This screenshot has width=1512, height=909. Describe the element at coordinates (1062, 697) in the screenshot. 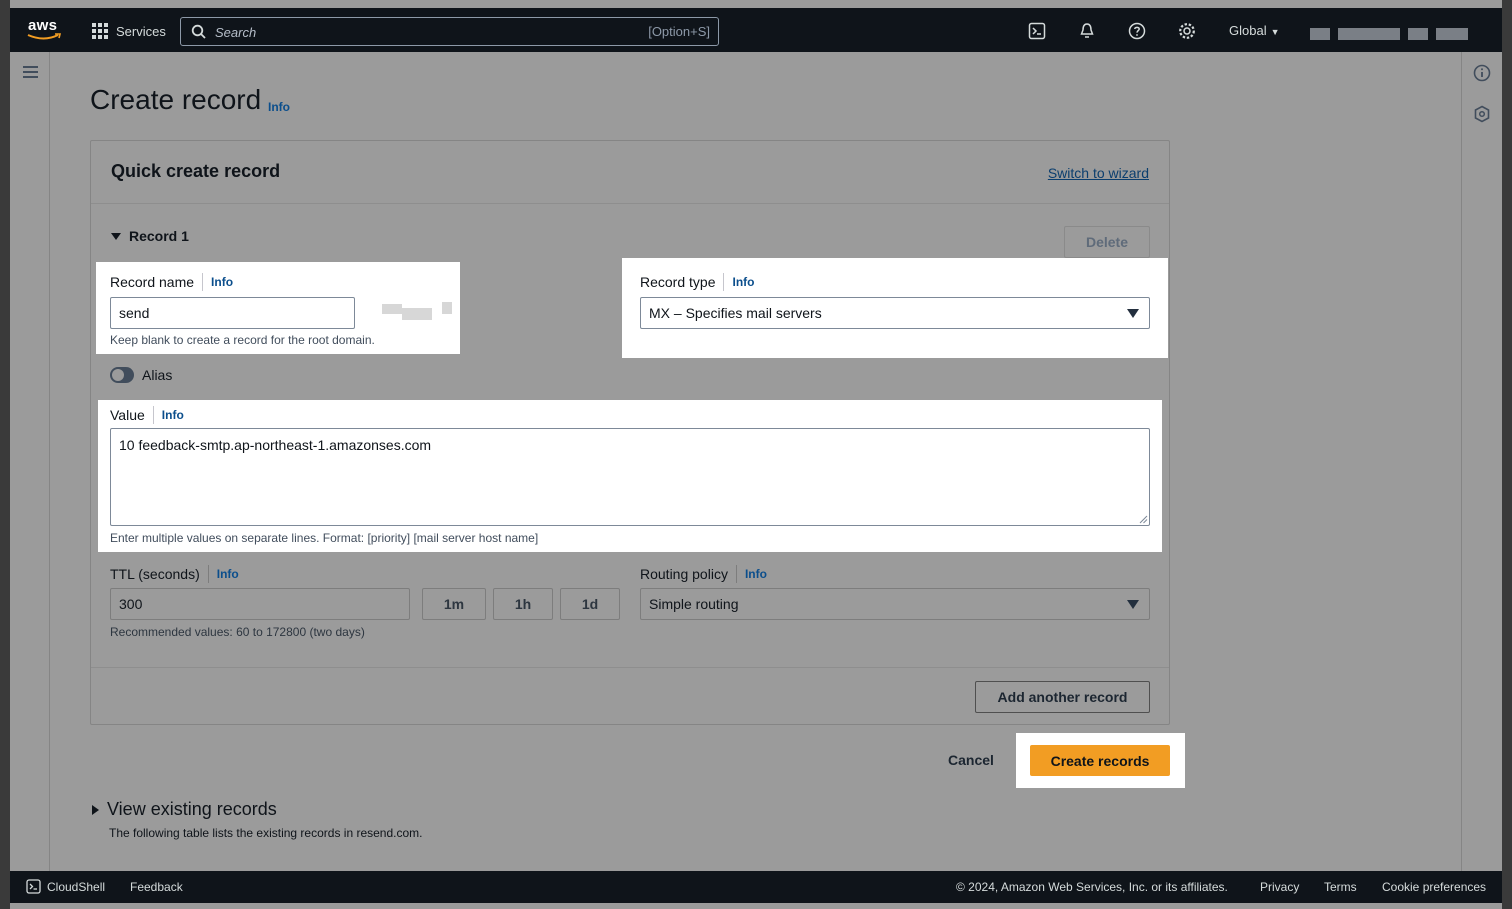

I see `add-another-record-button: Add another record` at that location.